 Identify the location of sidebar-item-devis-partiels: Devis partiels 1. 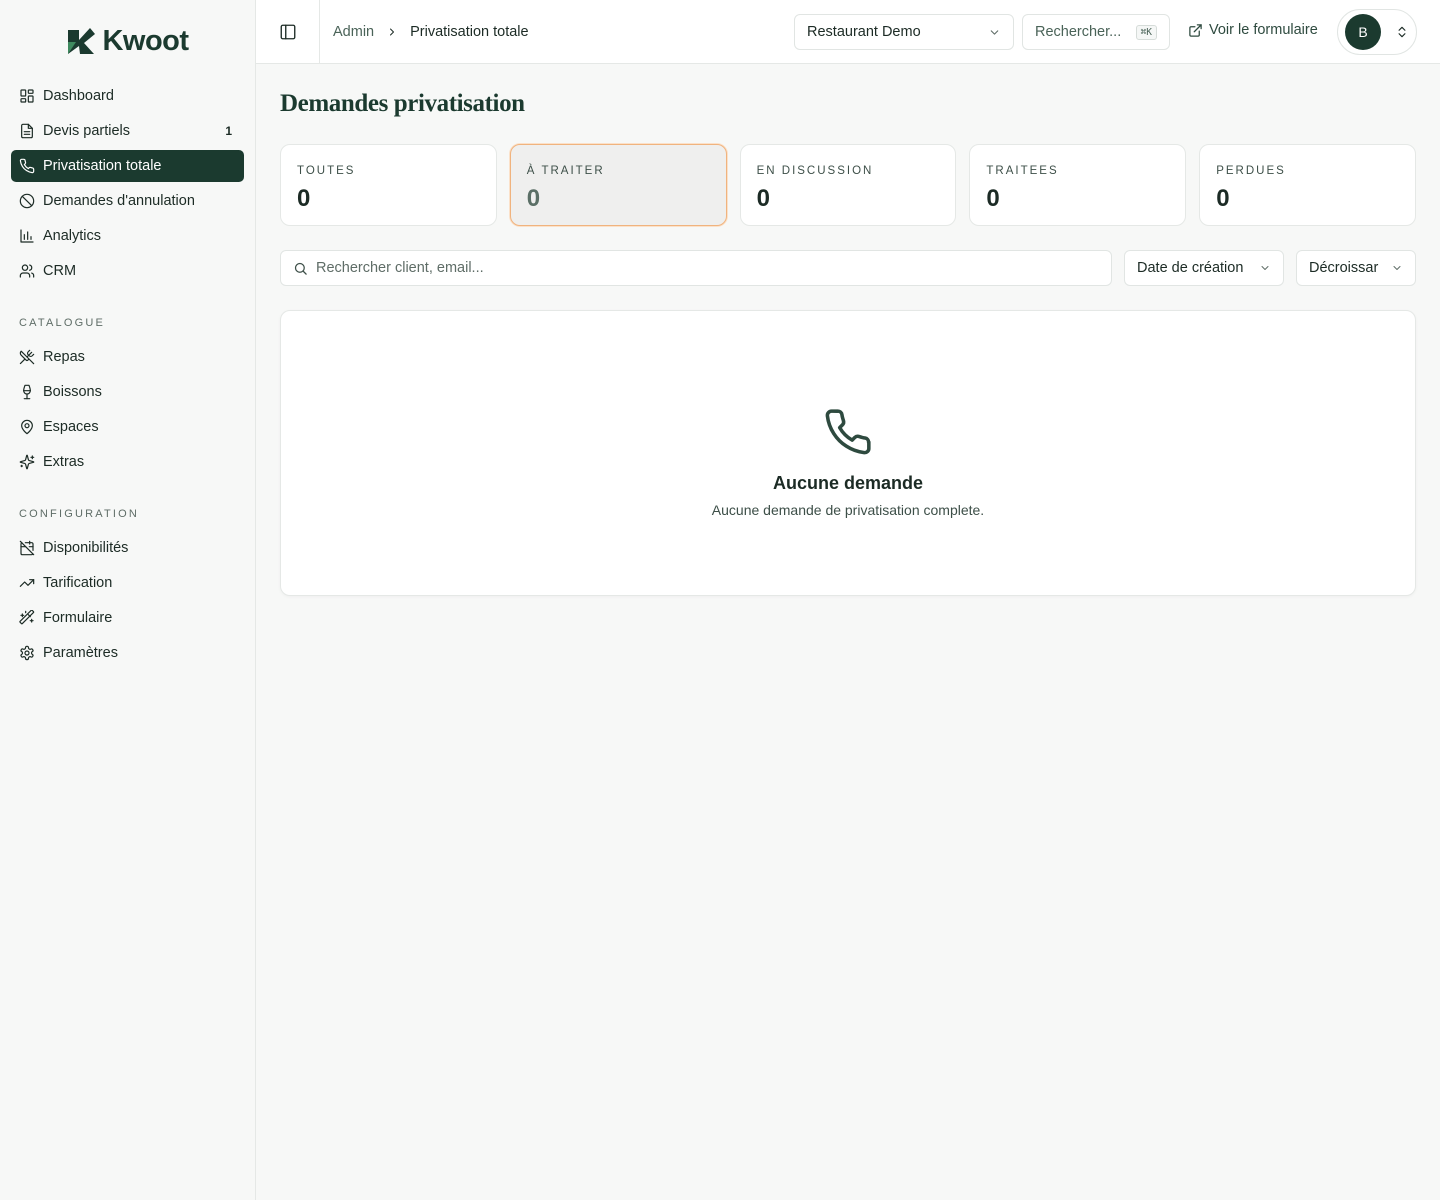
(127, 131).